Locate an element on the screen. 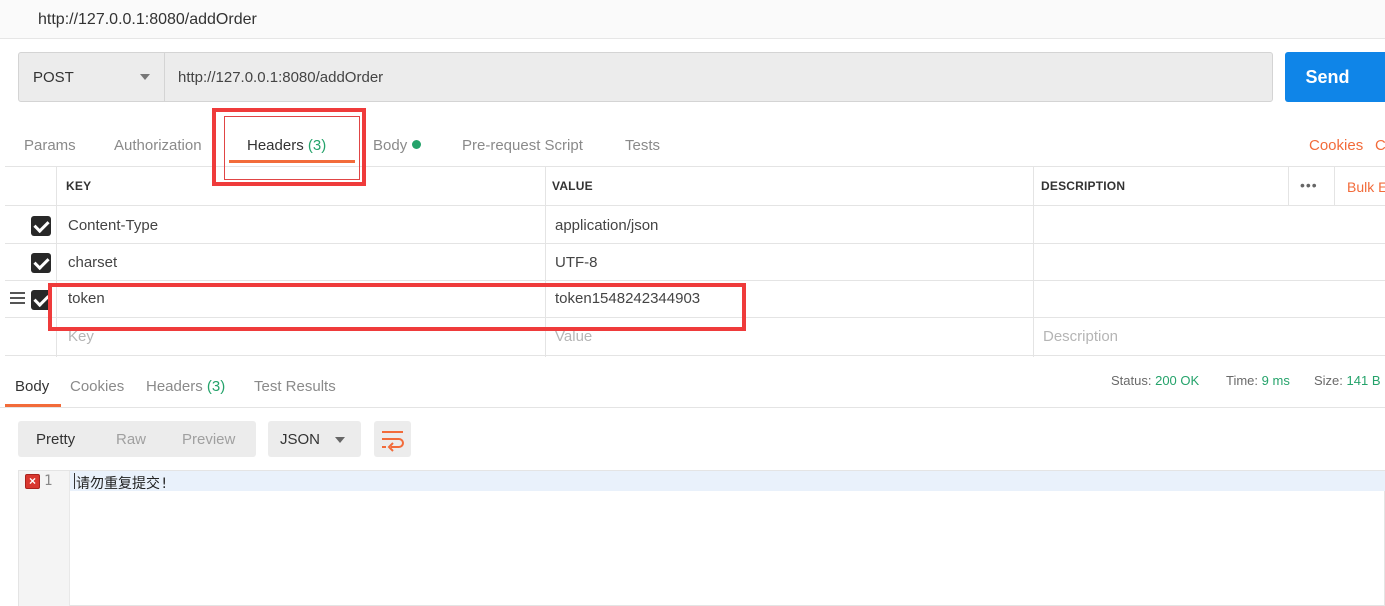 The width and height of the screenshot is (1385, 606). size-label: Size: is located at coordinates (1328, 380).